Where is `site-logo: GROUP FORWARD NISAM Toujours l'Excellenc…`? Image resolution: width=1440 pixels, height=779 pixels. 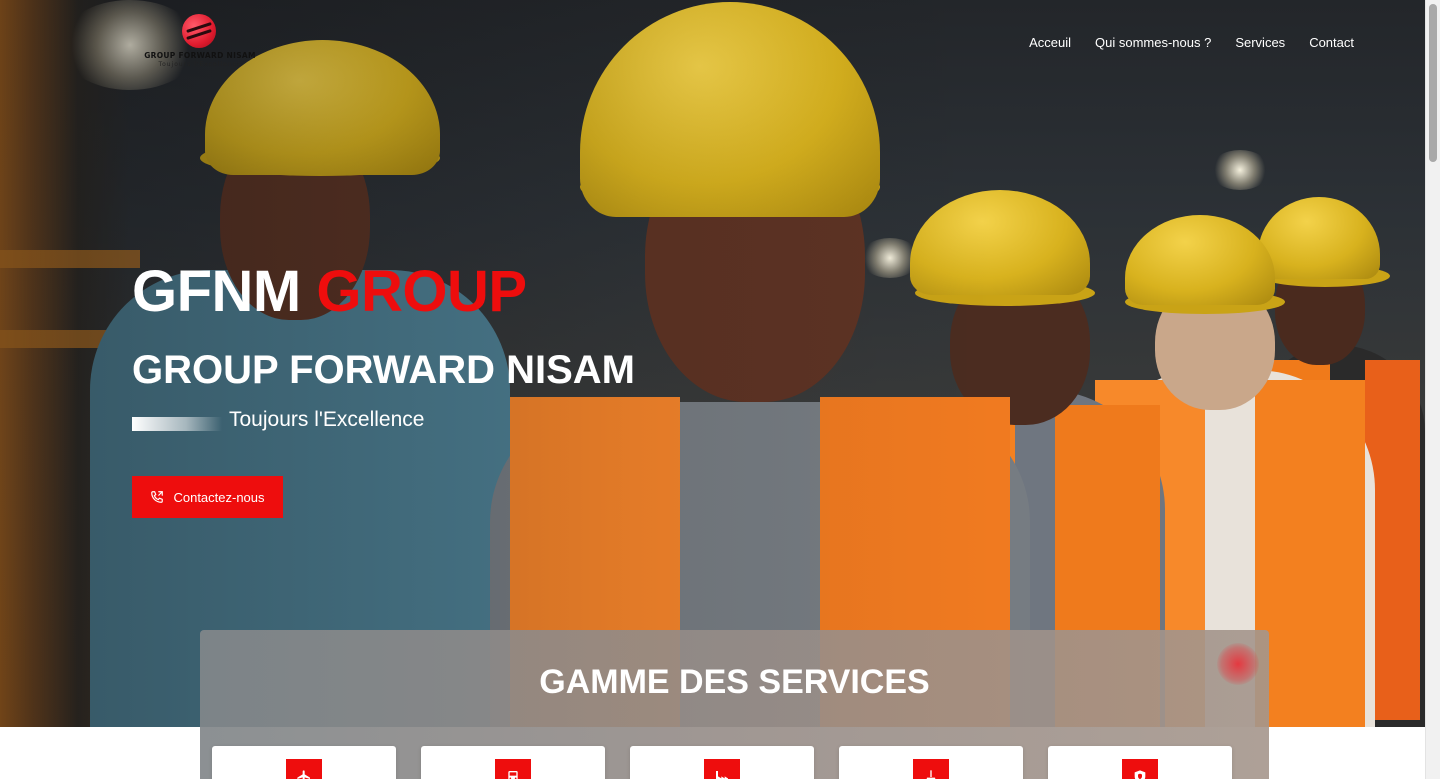 site-logo: GROUP FORWARD NISAM Toujours l'Excellenc… is located at coordinates (200, 42).